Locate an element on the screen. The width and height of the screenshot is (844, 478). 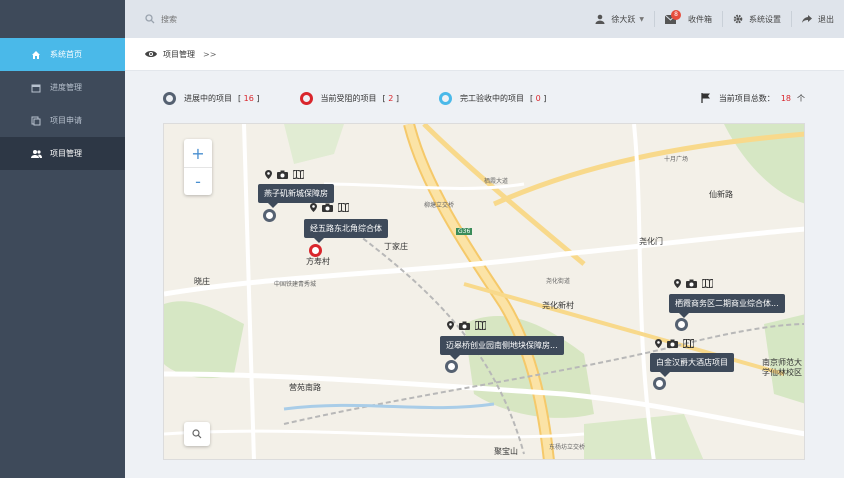
blocked-ring-icon is located at coordinates (306, 98).